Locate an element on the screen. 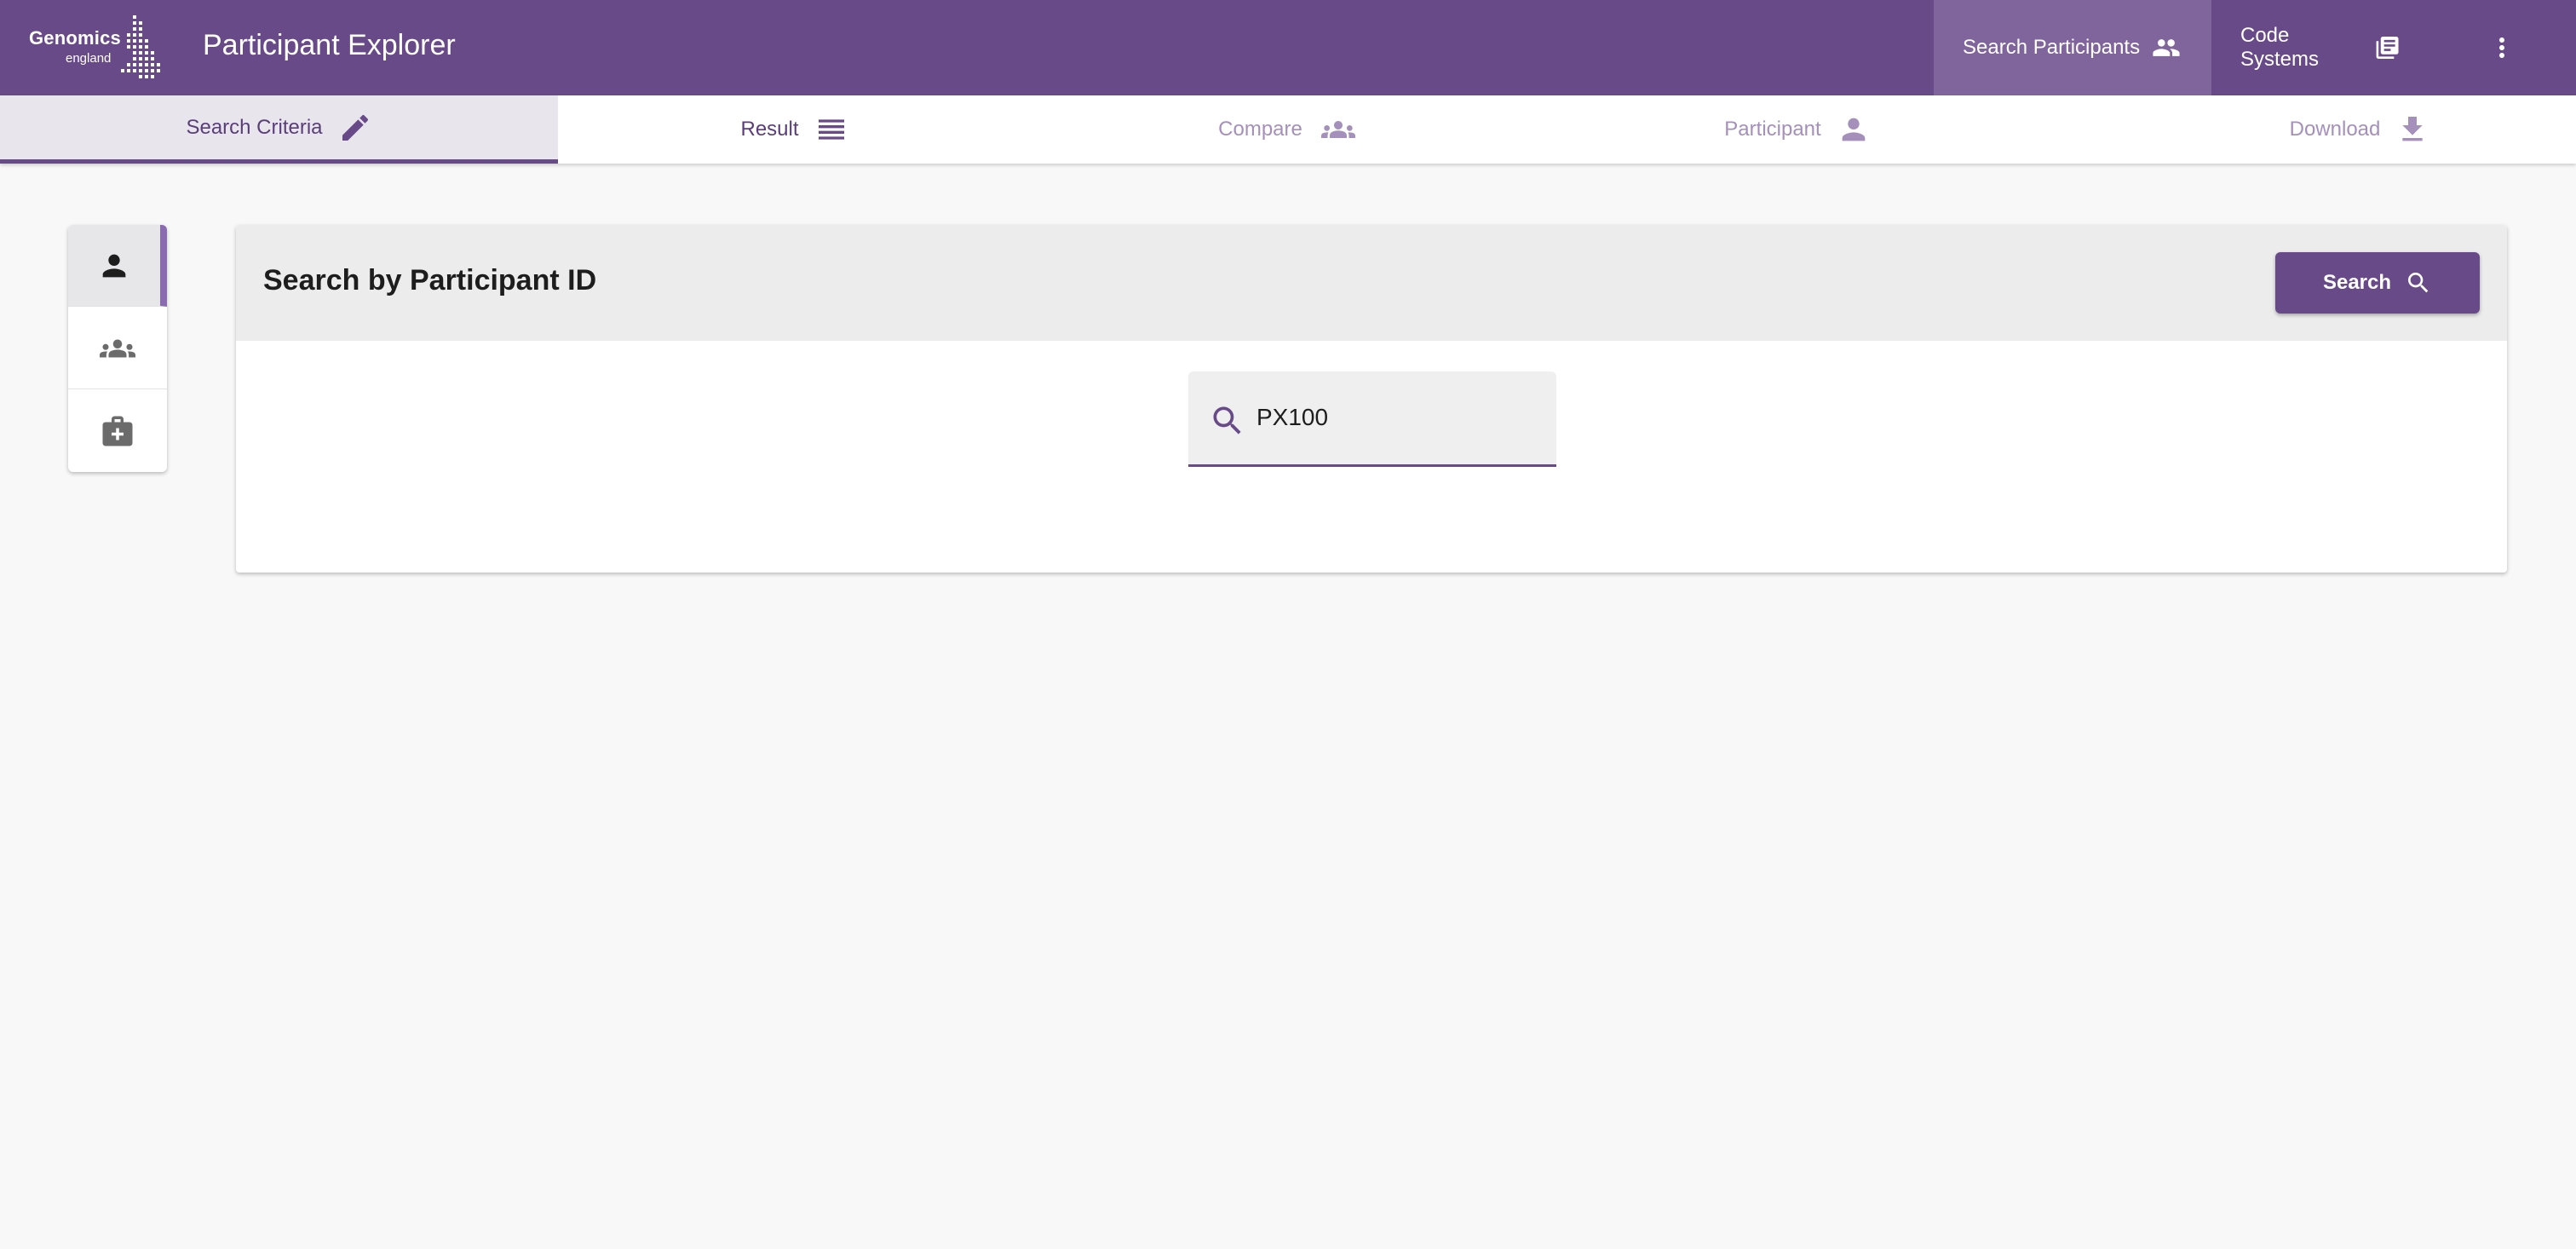  nav-search-participants: Search Participants is located at coordinates (2073, 47).